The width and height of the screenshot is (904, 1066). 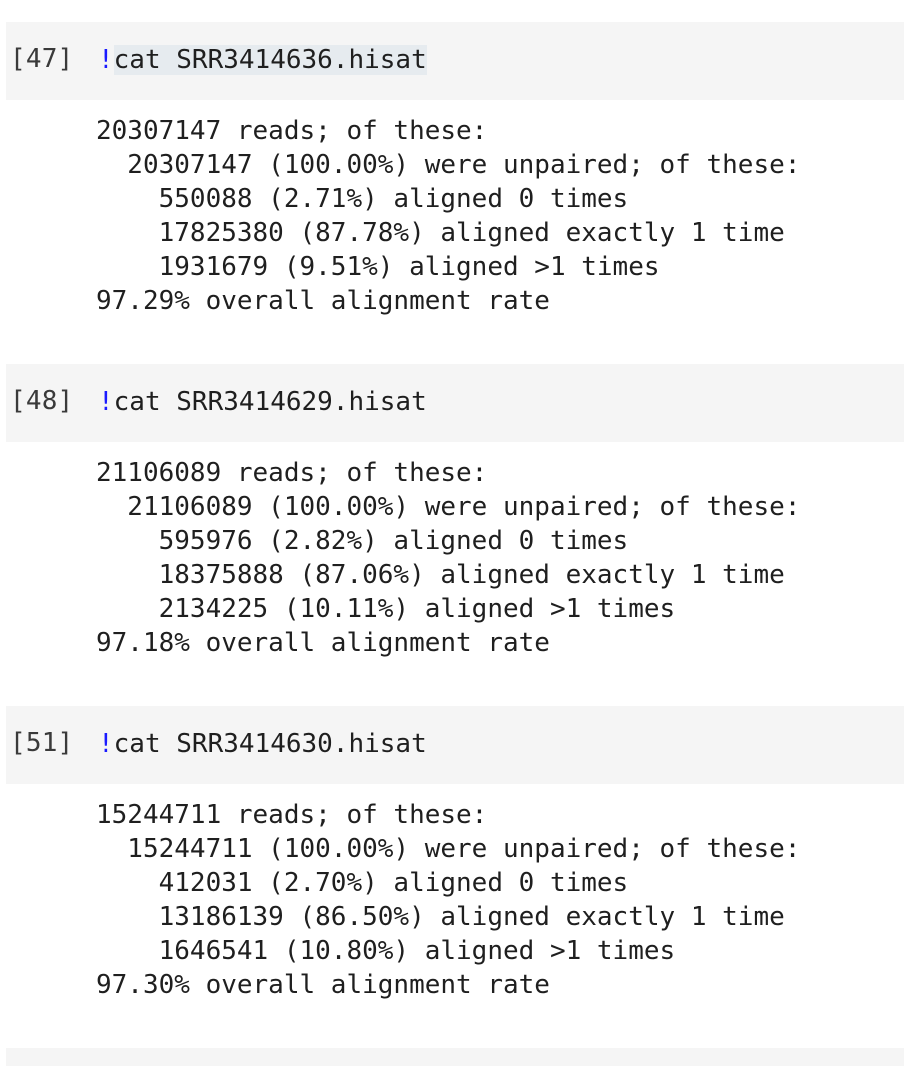 What do you see at coordinates (292, 815) in the screenshot?
I see `output-line: 15244711 reads; of these:` at bounding box center [292, 815].